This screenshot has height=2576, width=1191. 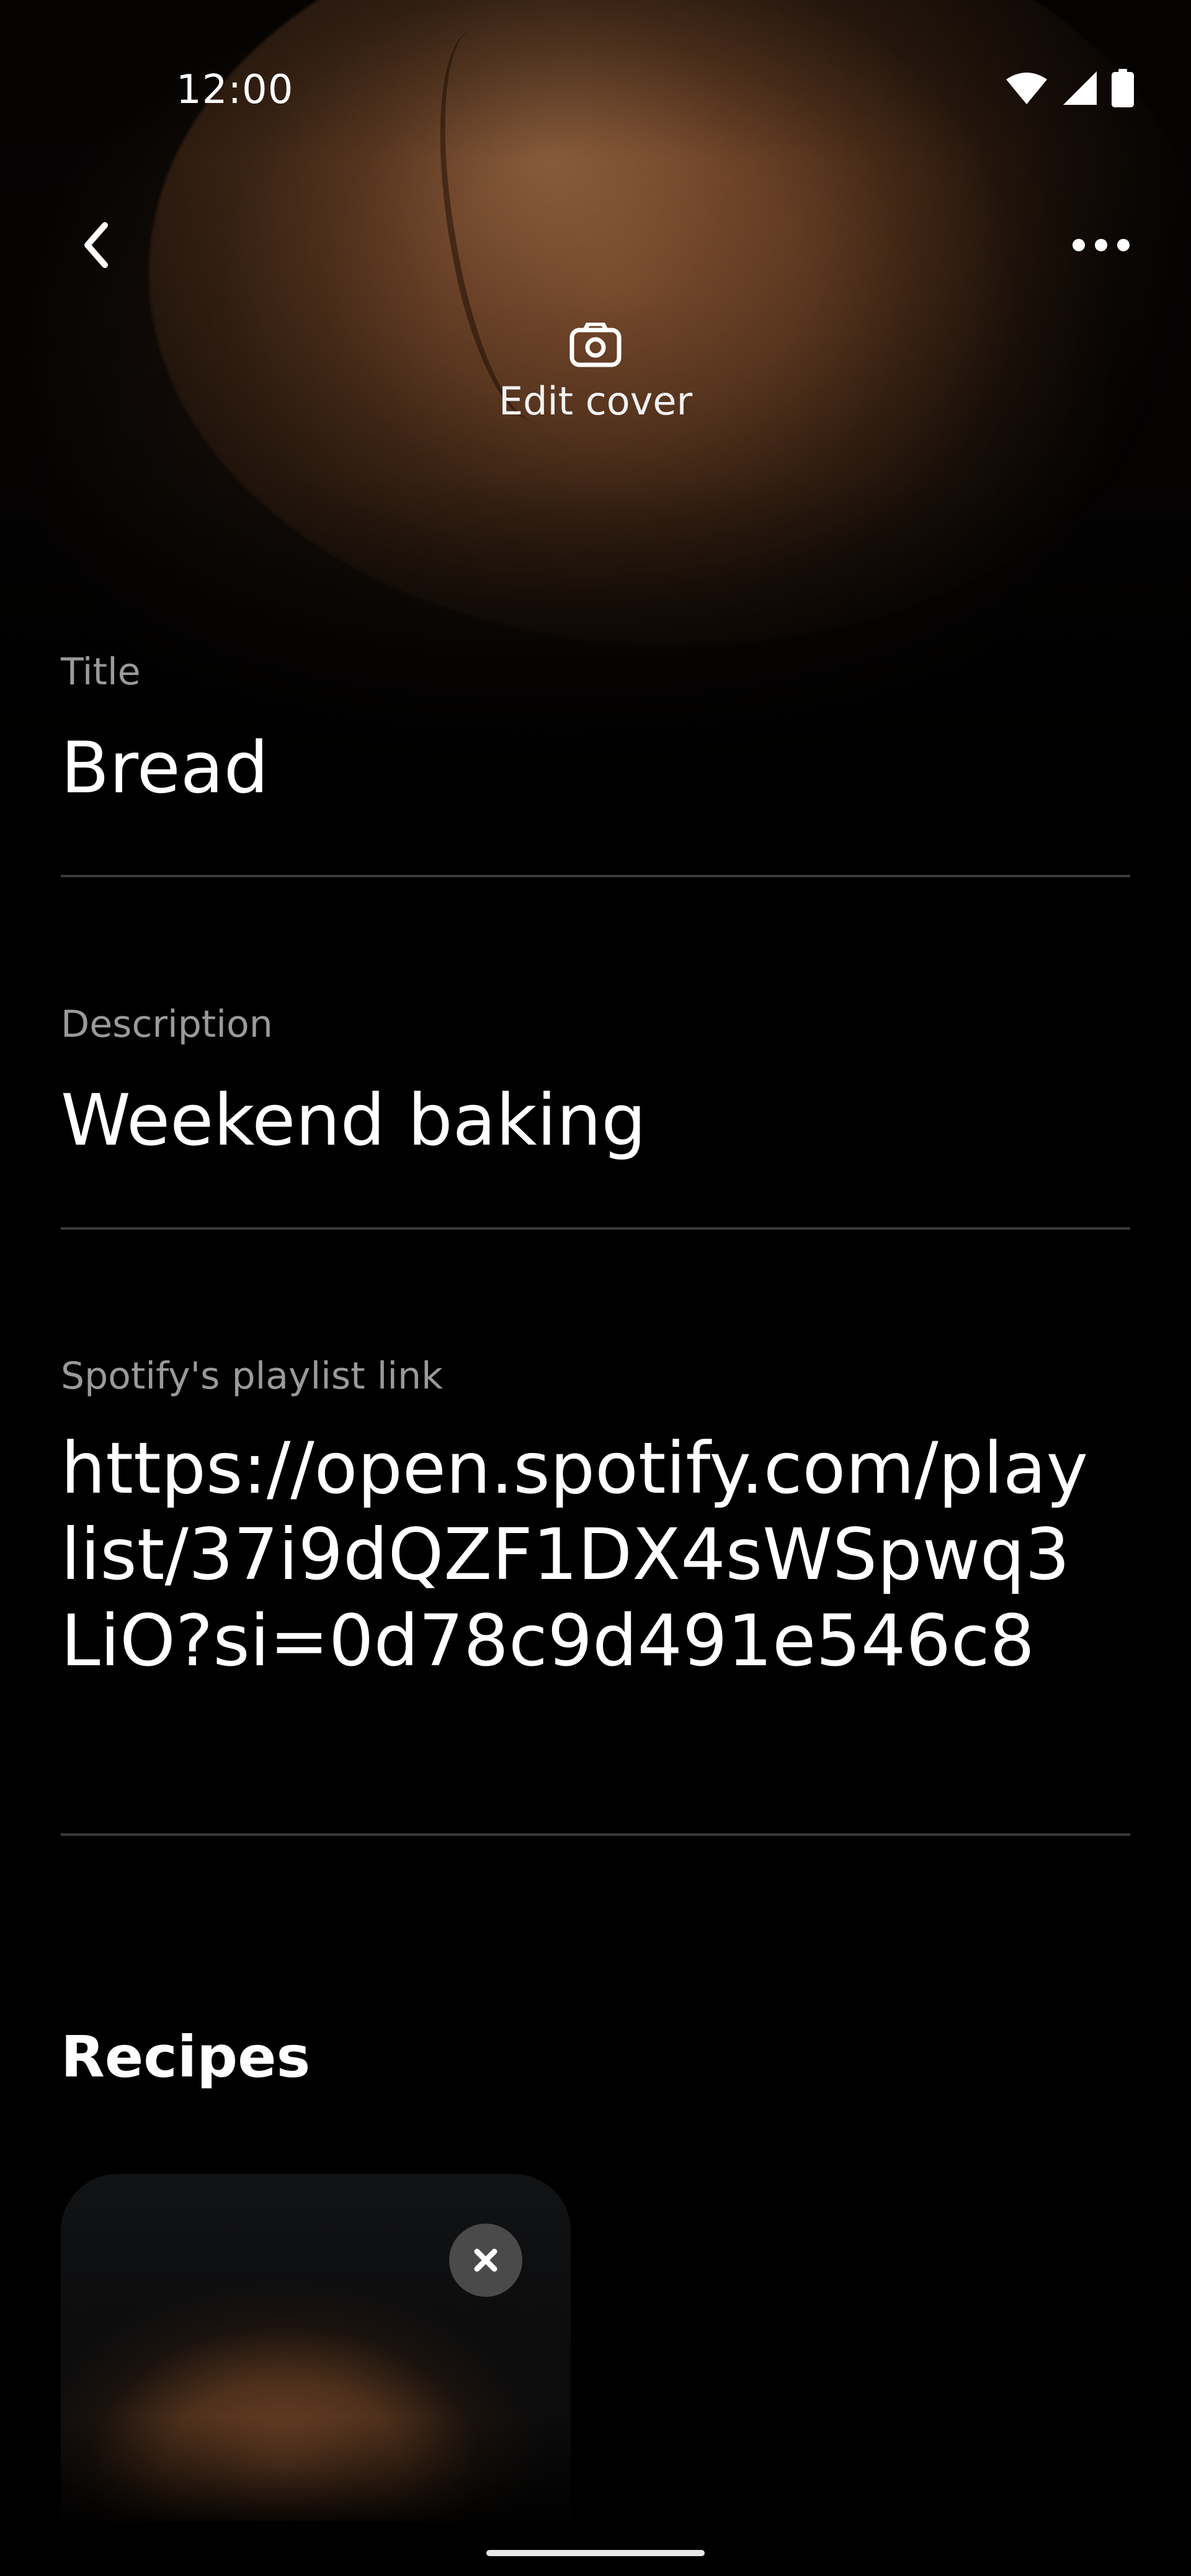 I want to click on close-icon, so click(x=486, y=2260).